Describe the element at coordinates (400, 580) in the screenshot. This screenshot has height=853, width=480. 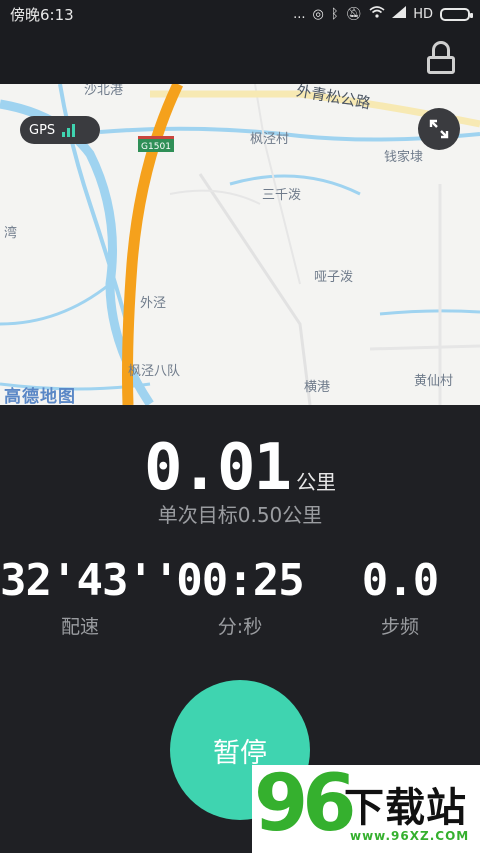
I see `stat-value: 0.0` at that location.